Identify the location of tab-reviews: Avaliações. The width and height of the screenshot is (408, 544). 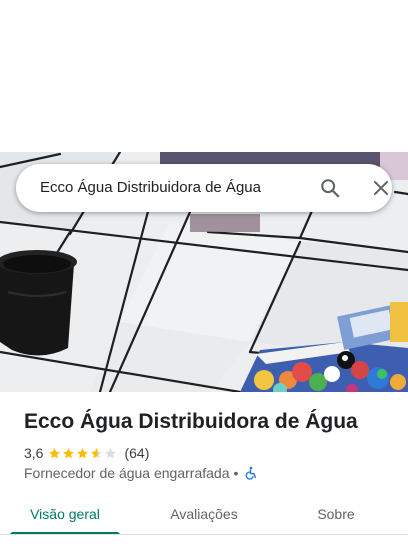
(204, 514).